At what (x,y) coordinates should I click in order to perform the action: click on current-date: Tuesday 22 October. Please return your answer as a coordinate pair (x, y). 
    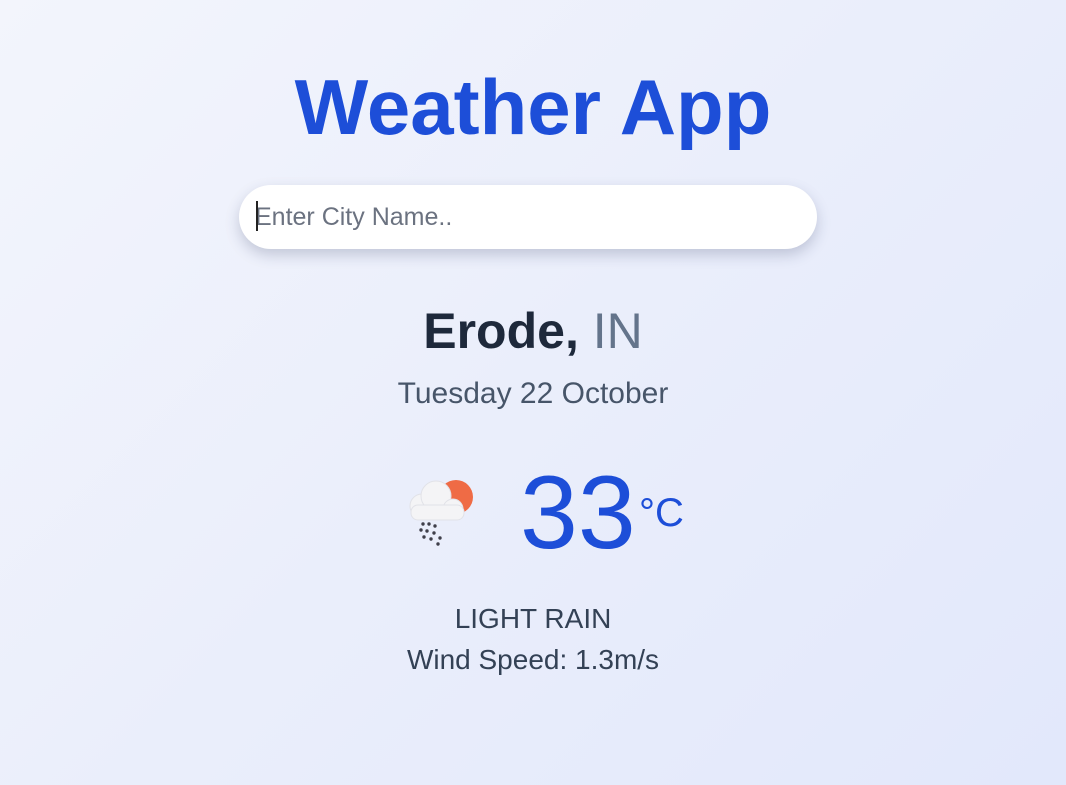
    Looking at the image, I should click on (533, 393).